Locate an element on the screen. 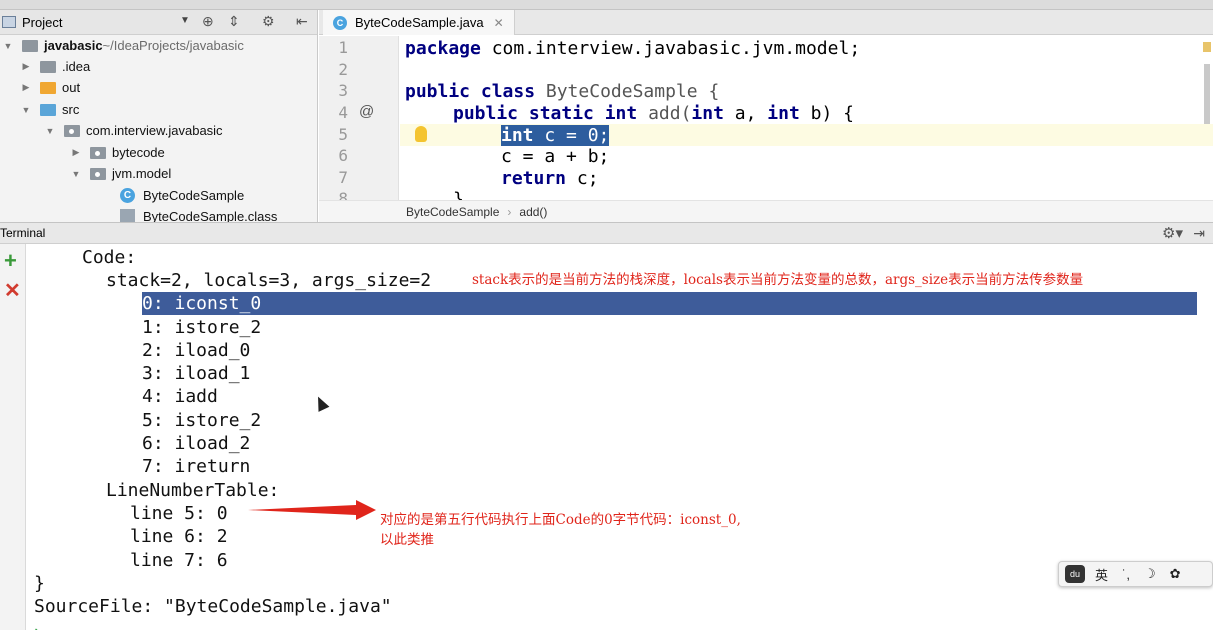  code-line-6: c = a + b; is located at coordinates (555, 156).